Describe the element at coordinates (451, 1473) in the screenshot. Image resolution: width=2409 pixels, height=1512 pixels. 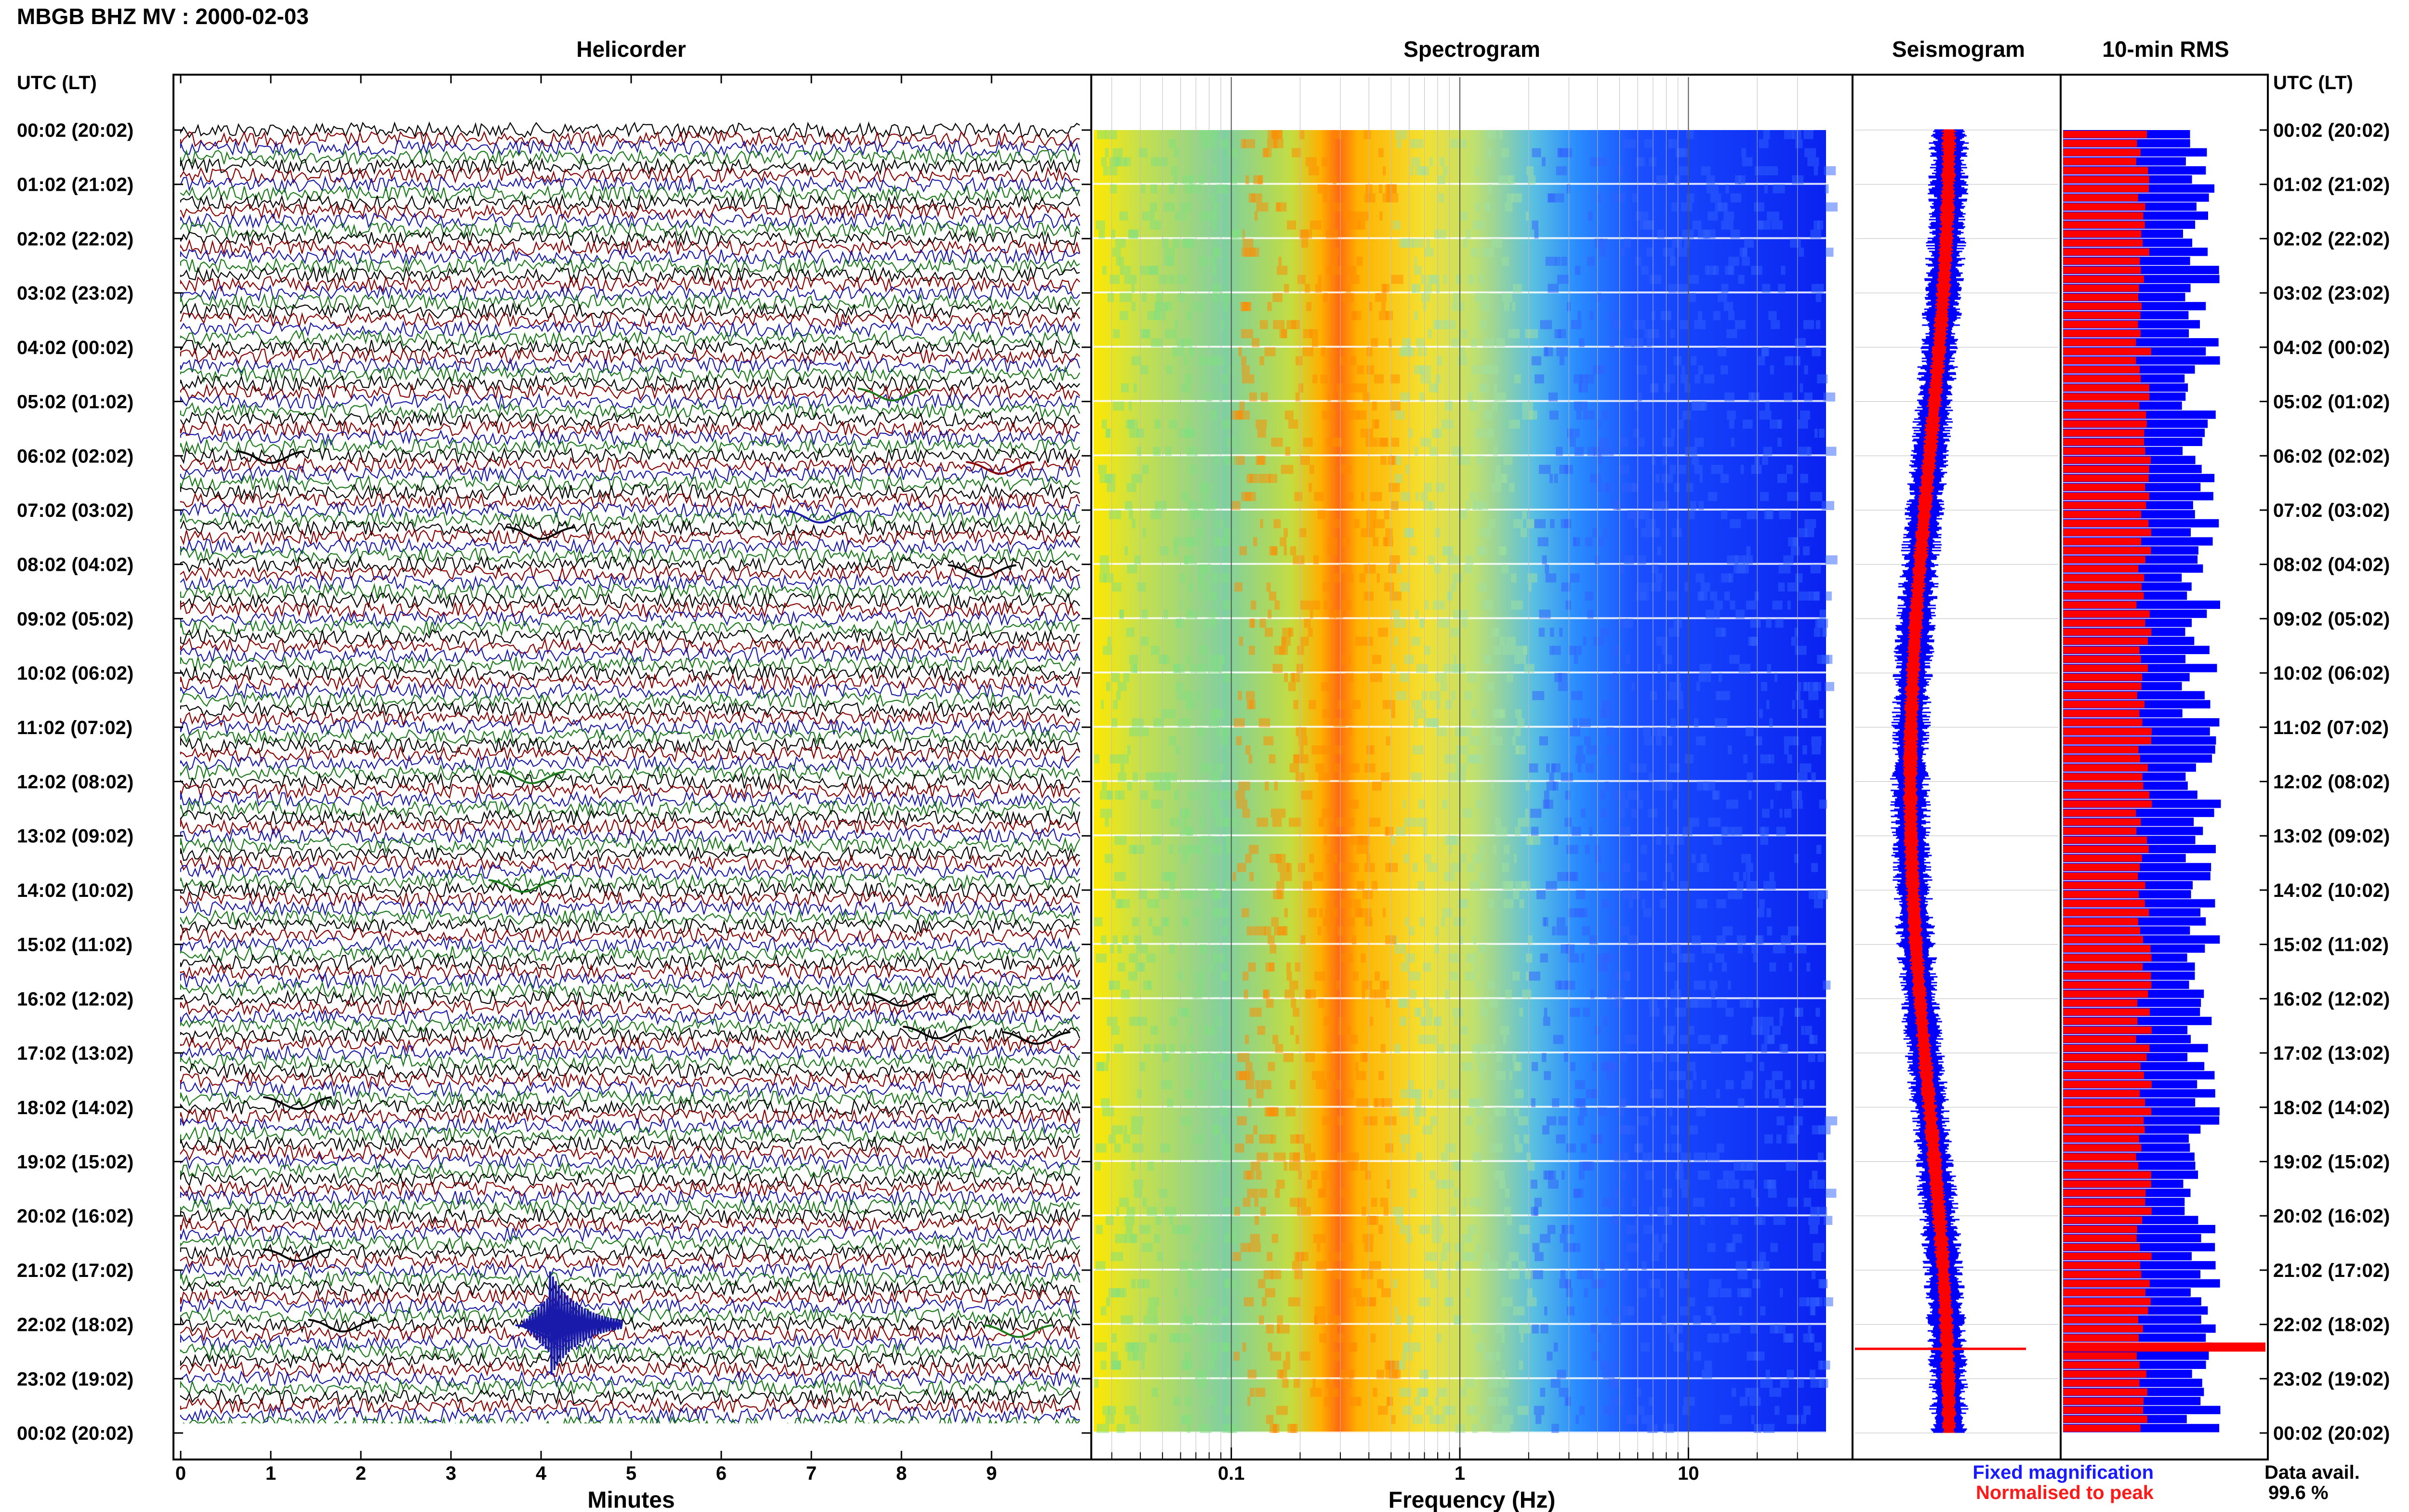
I see `minute-tick-label: 3` at that location.